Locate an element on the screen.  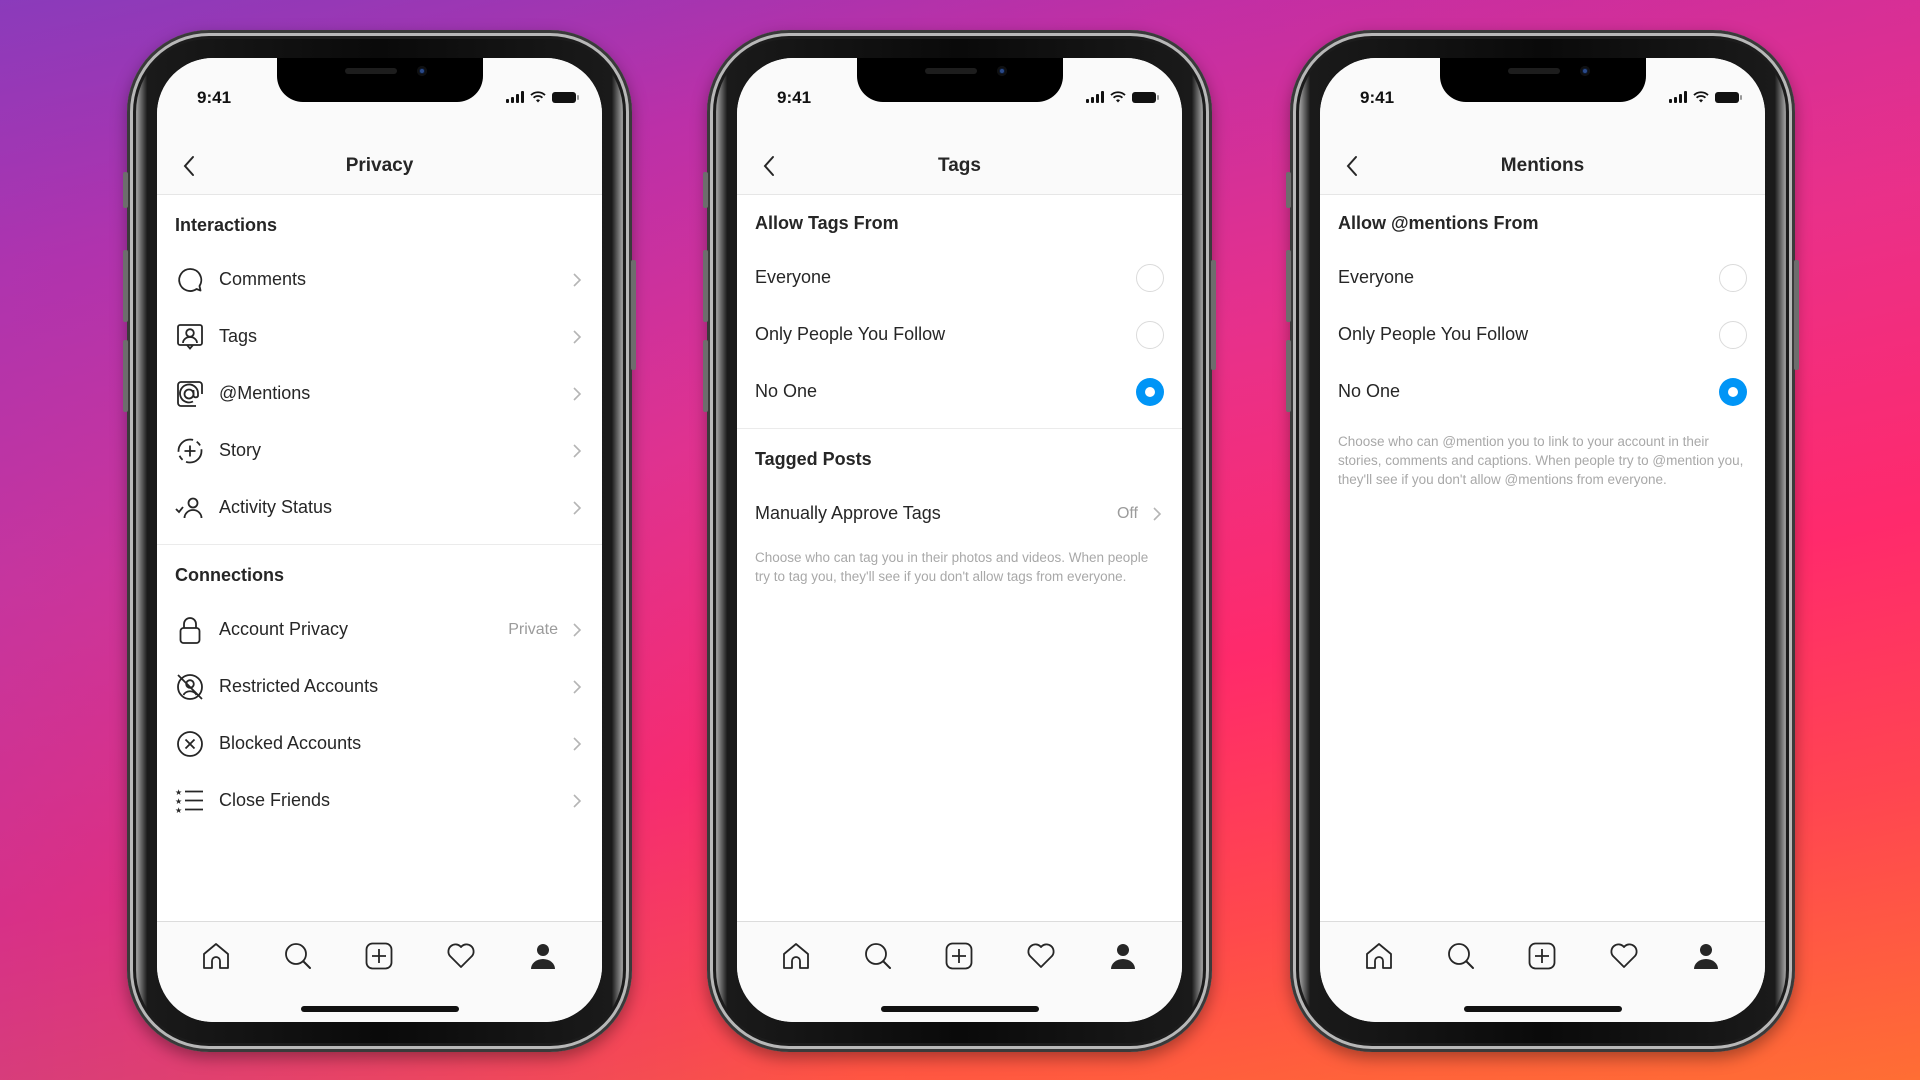
section-title-tagged-posts: Tagged Posts is located at coordinates (813, 458).